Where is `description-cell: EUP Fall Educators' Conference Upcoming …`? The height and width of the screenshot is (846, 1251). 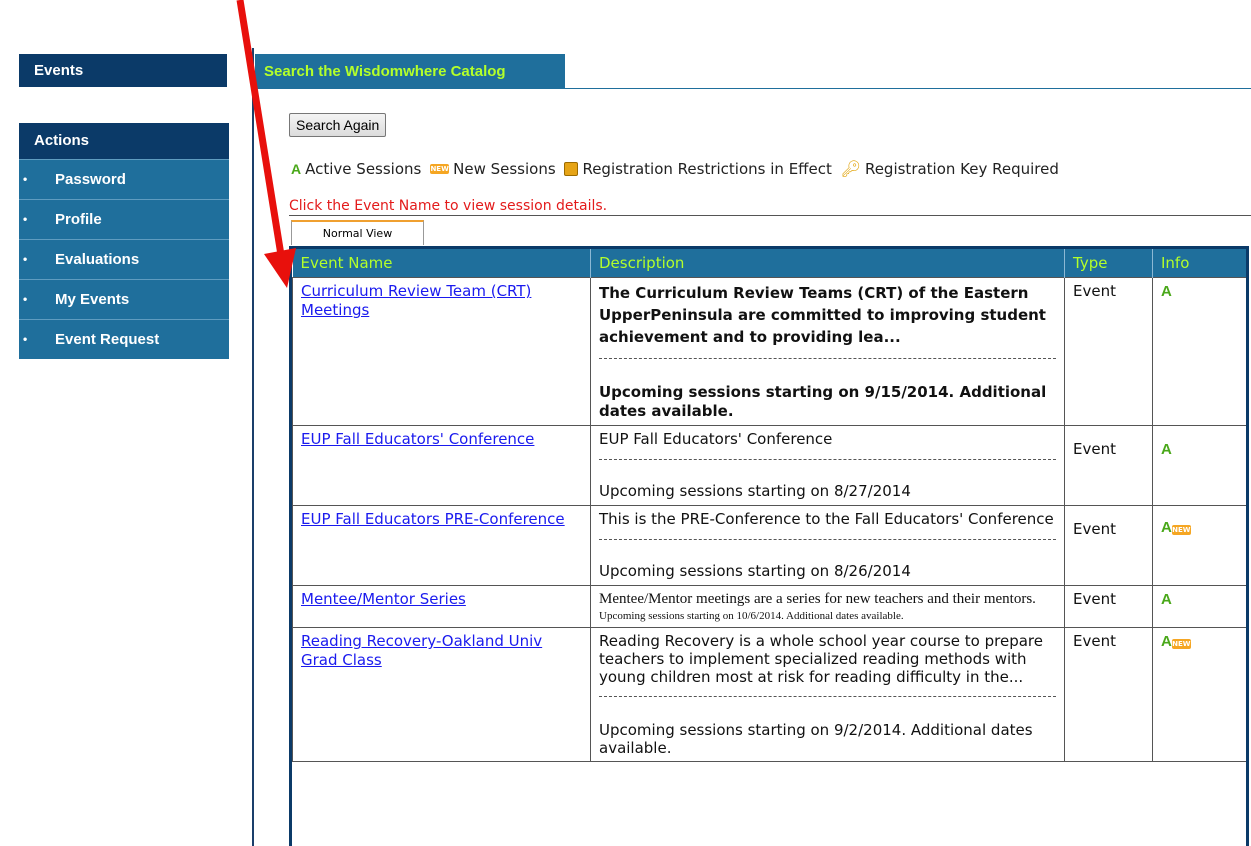 description-cell: EUP Fall Educators' Conference Upcoming … is located at coordinates (827, 465).